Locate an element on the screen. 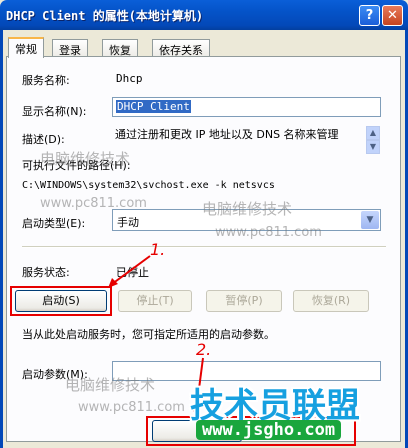 The image size is (408, 448). watermark-cn-1: 电脑维修技术 is located at coordinates (85, 159).